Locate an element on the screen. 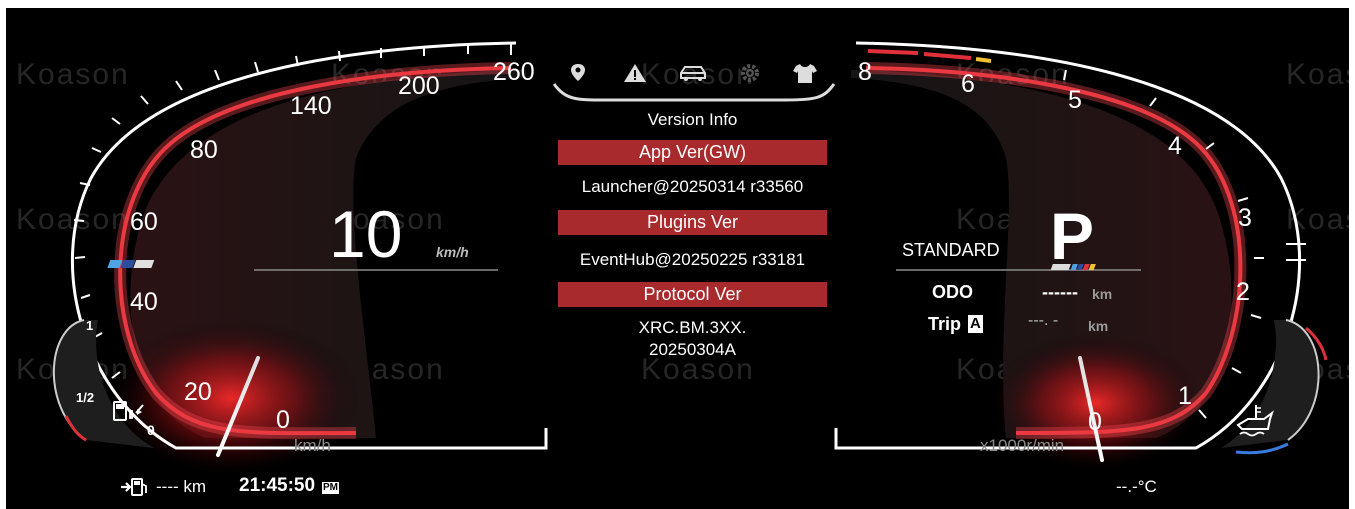  speed-tick-140: 140 is located at coordinates (311, 106).